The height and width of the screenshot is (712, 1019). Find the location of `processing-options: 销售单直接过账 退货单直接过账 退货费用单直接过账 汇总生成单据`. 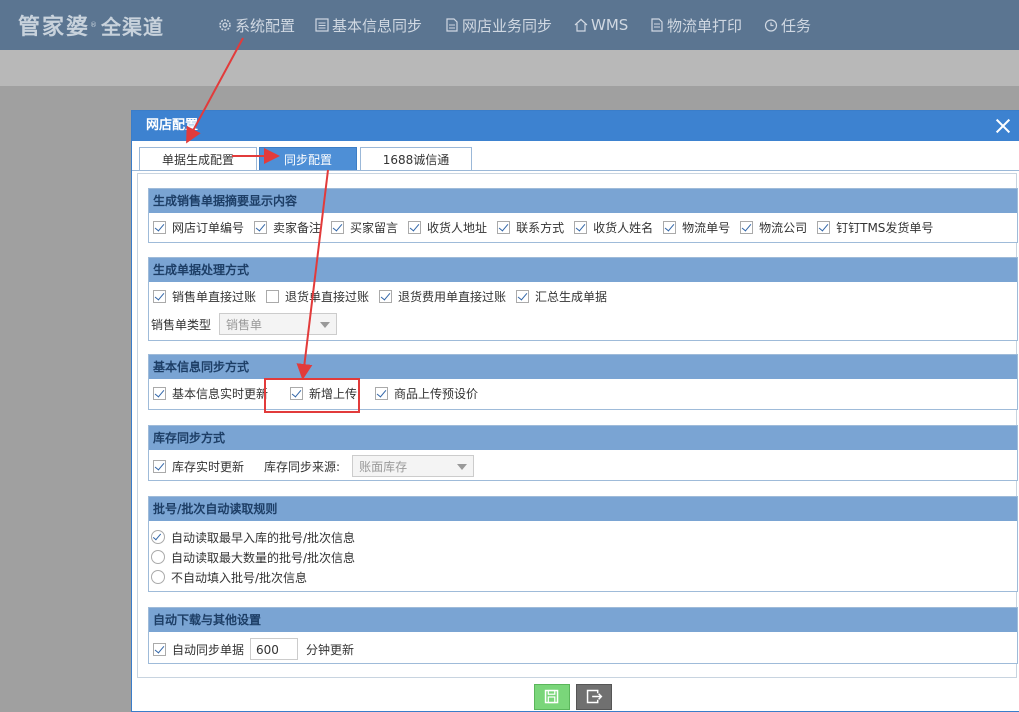

processing-options: 销售单直接过账 退货单直接过账 退货费用单直接过账 汇总生成单据 is located at coordinates (385, 296).